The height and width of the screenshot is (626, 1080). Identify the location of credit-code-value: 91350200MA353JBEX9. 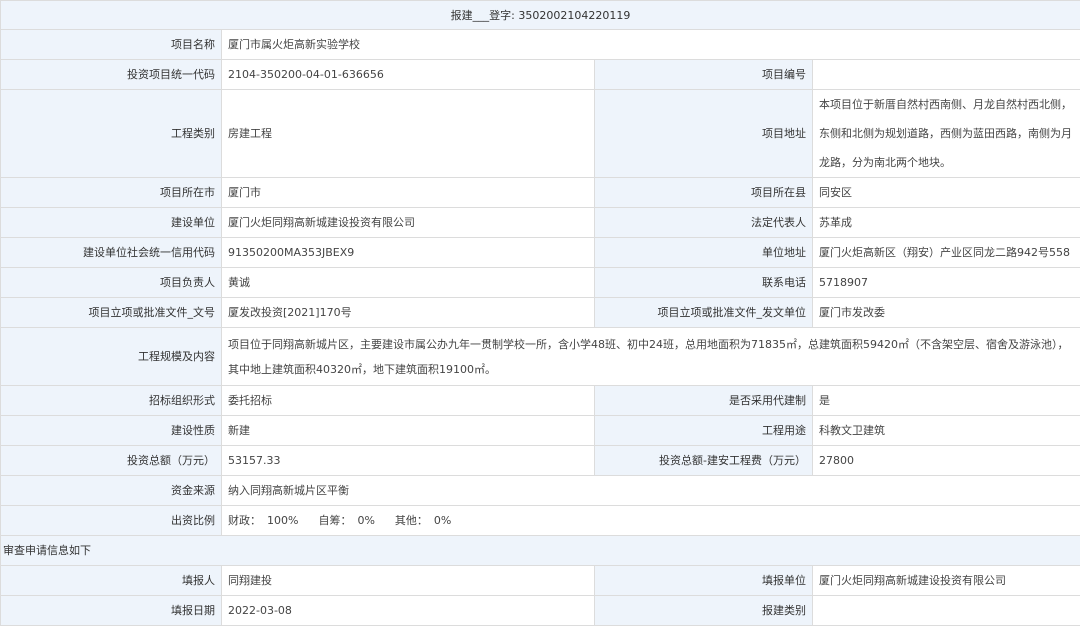
(408, 253).